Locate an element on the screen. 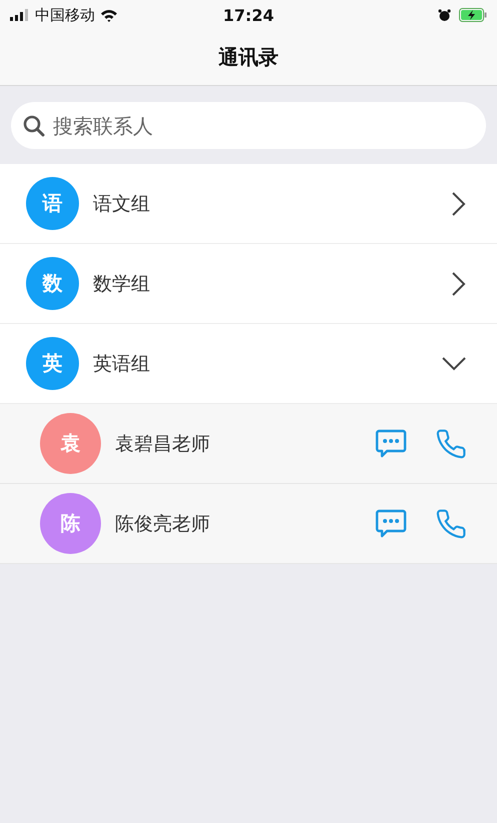 Image resolution: width=497 pixels, height=823 pixels. page-title: 通讯录 is located at coordinates (248, 57).